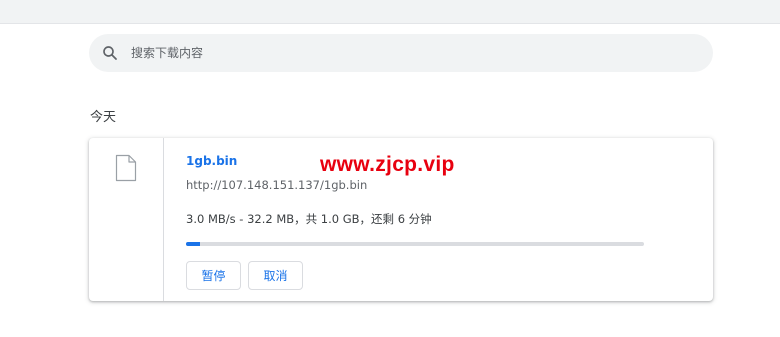 The height and width of the screenshot is (337, 780). I want to click on search-icon, so click(110, 53).